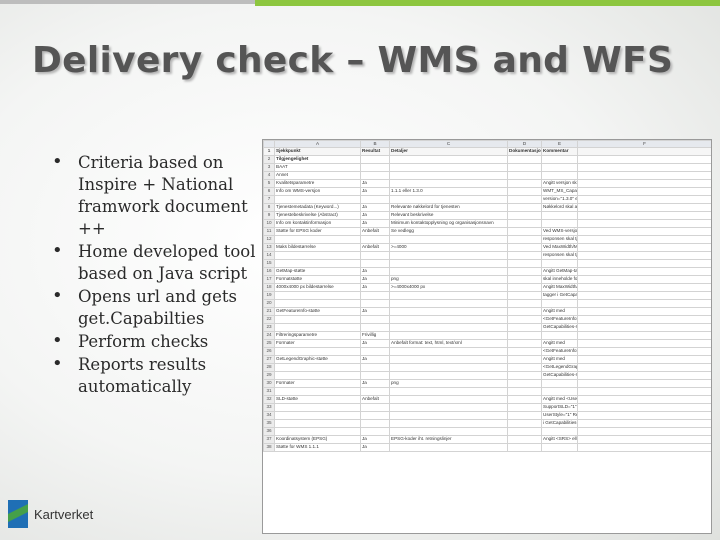 This screenshot has height=540, width=720. Describe the element at coordinates (559, 295) in the screenshot. I see `sheet-cell: tagger i GetCapabilities-responsen` at that location.